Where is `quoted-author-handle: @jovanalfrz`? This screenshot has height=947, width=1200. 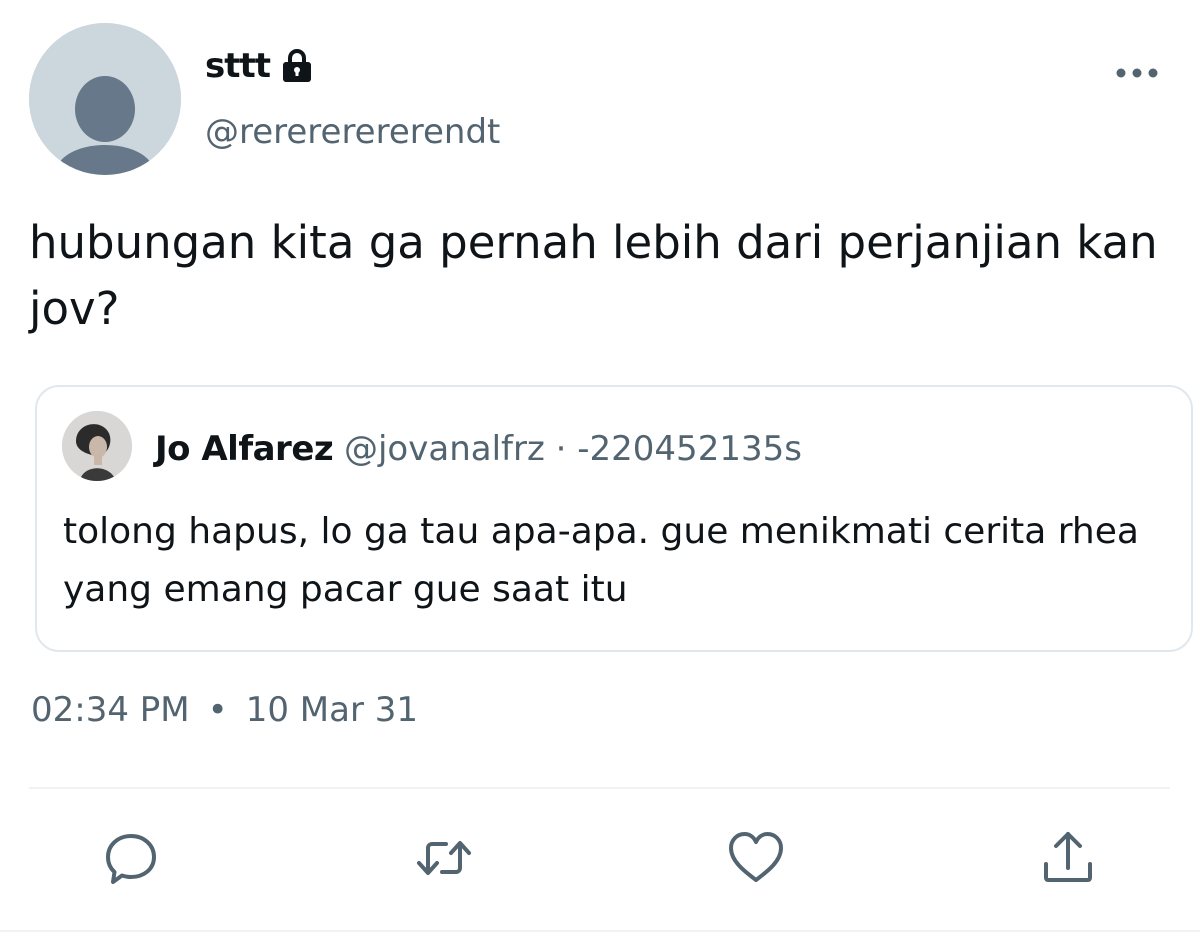
quoted-author-handle: @jovanalfrz is located at coordinates (444, 449).